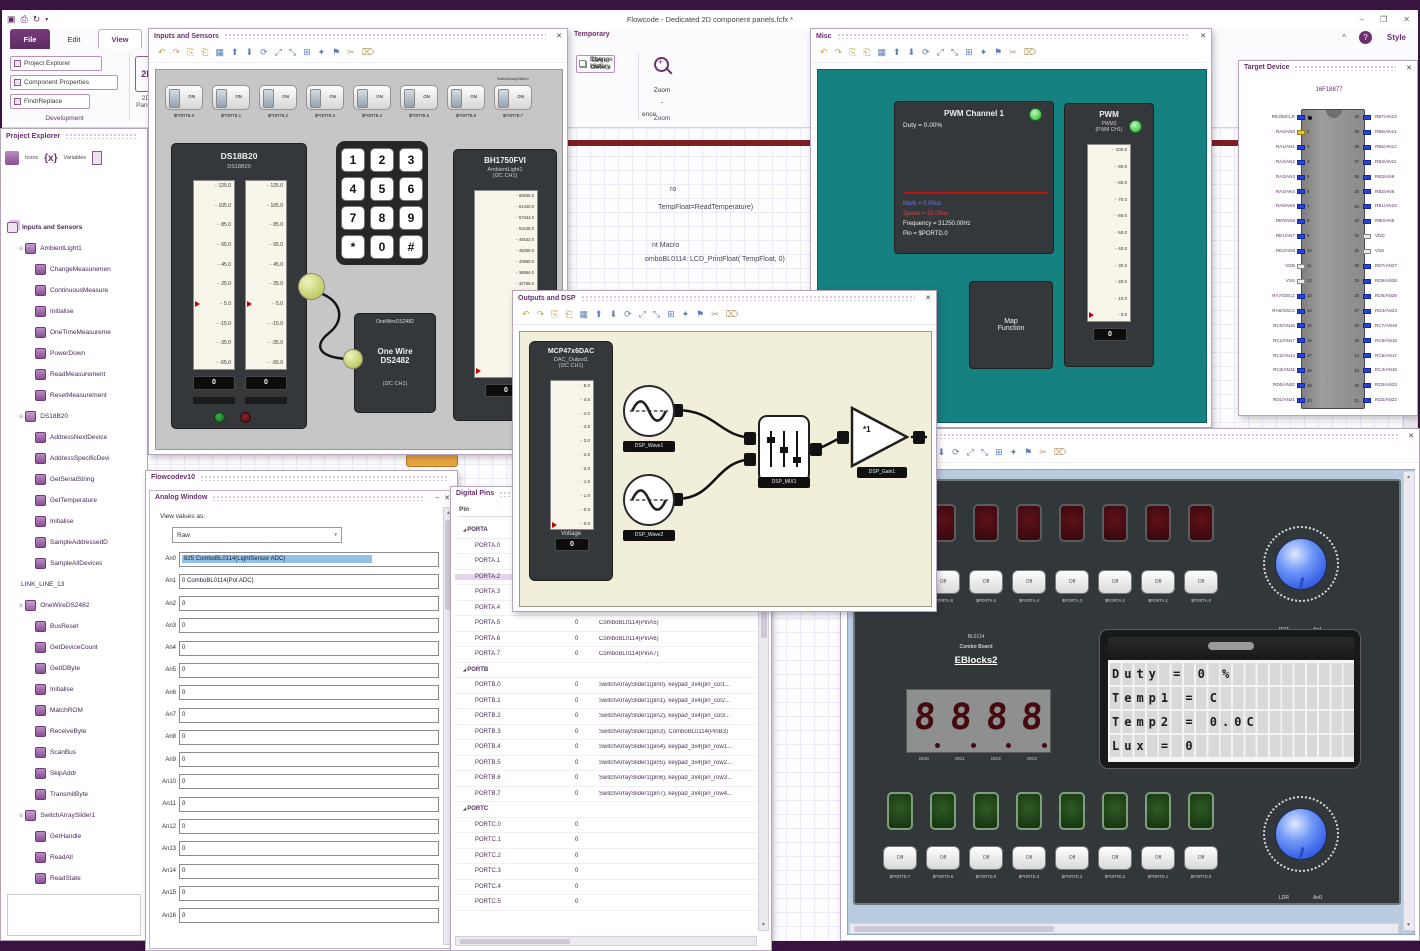 The height and width of the screenshot is (951, 1420). What do you see at coordinates (411, 218) in the screenshot?
I see `keypad-key: 9` at bounding box center [411, 218].